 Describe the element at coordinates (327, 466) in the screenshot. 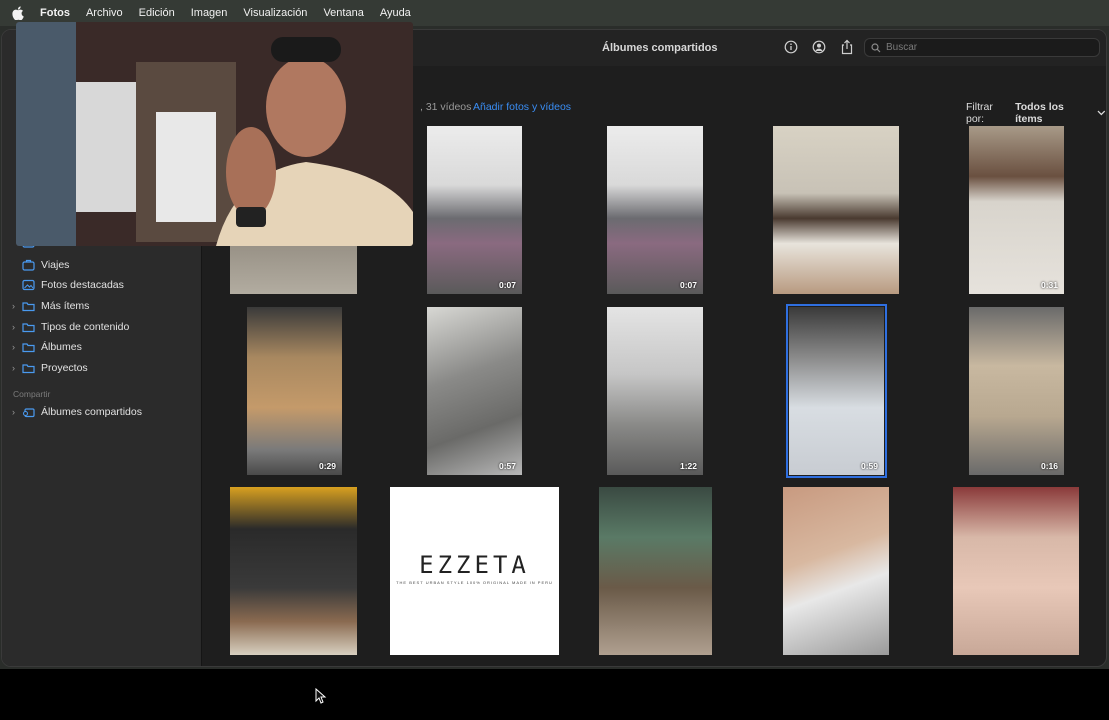

I see `video-duration: 0:29` at that location.